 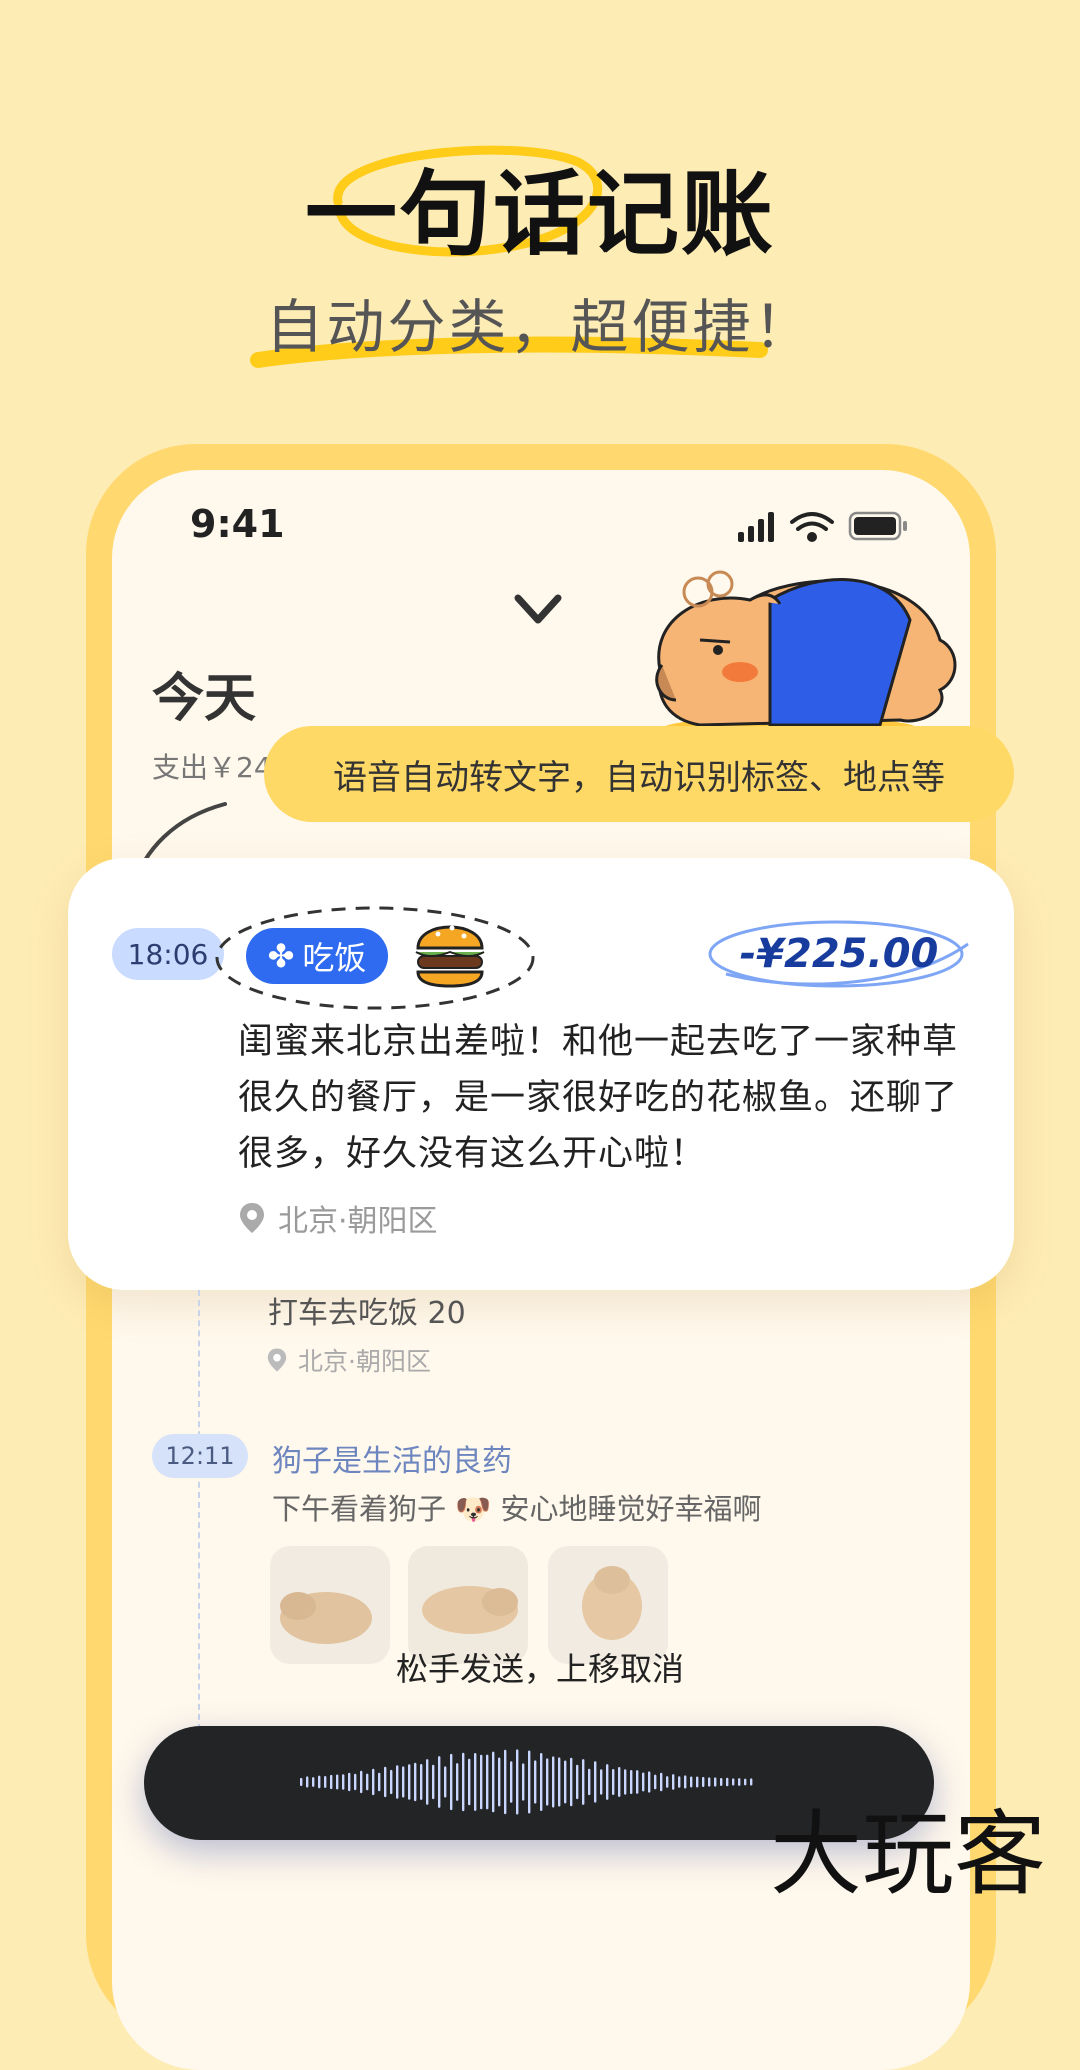 I want to click on chevron-down-icon, so click(x=538, y=610).